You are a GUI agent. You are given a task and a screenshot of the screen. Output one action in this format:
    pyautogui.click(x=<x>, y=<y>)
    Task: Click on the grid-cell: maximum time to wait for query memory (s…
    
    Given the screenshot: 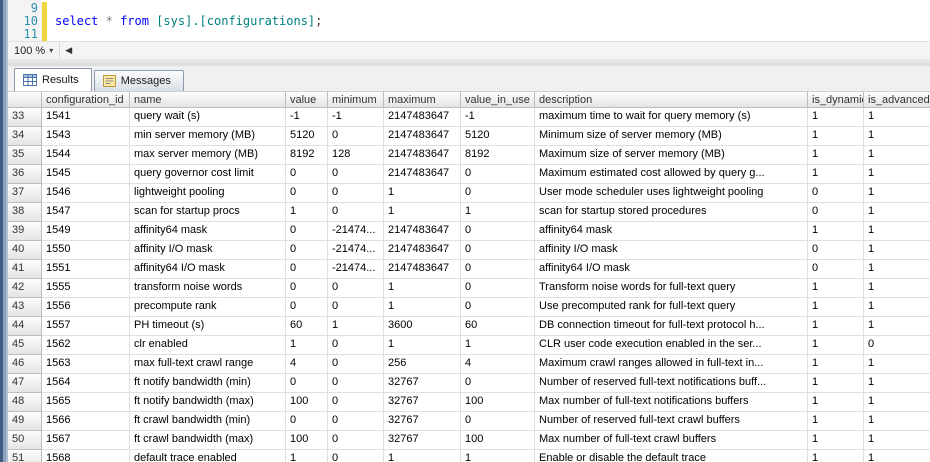 What is the action you would take?
    pyautogui.click(x=671, y=117)
    